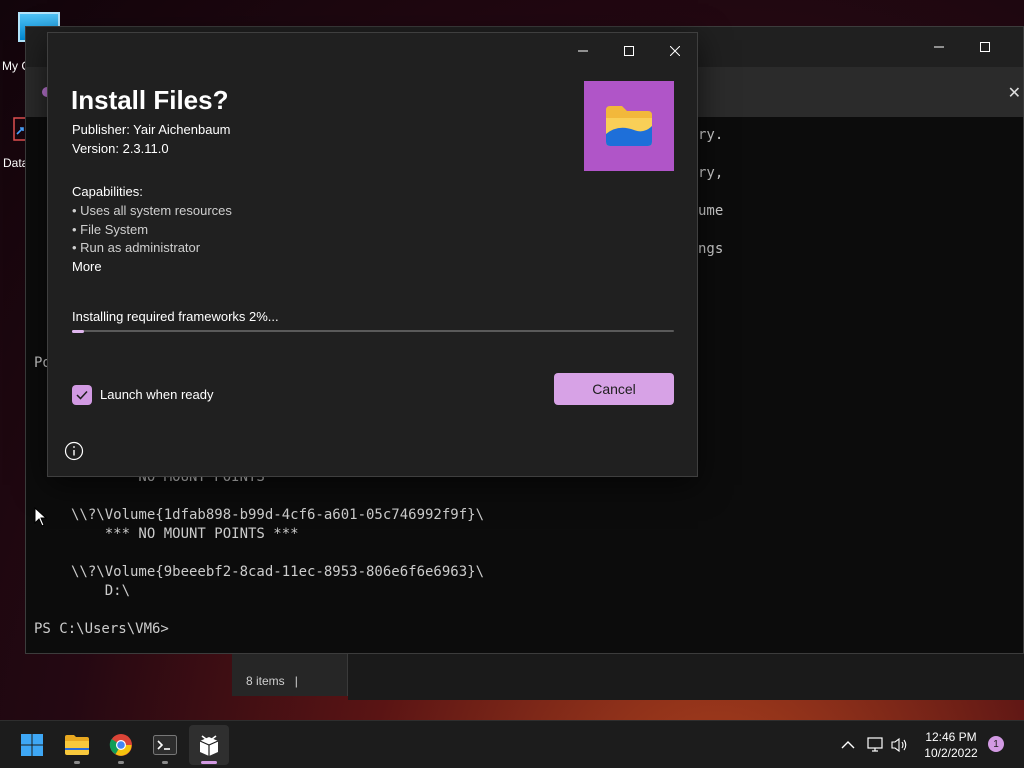 This screenshot has height=768, width=1024. Describe the element at coordinates (120, 148) in the screenshot. I see `version-text: Version: 2.3.11.0` at that location.